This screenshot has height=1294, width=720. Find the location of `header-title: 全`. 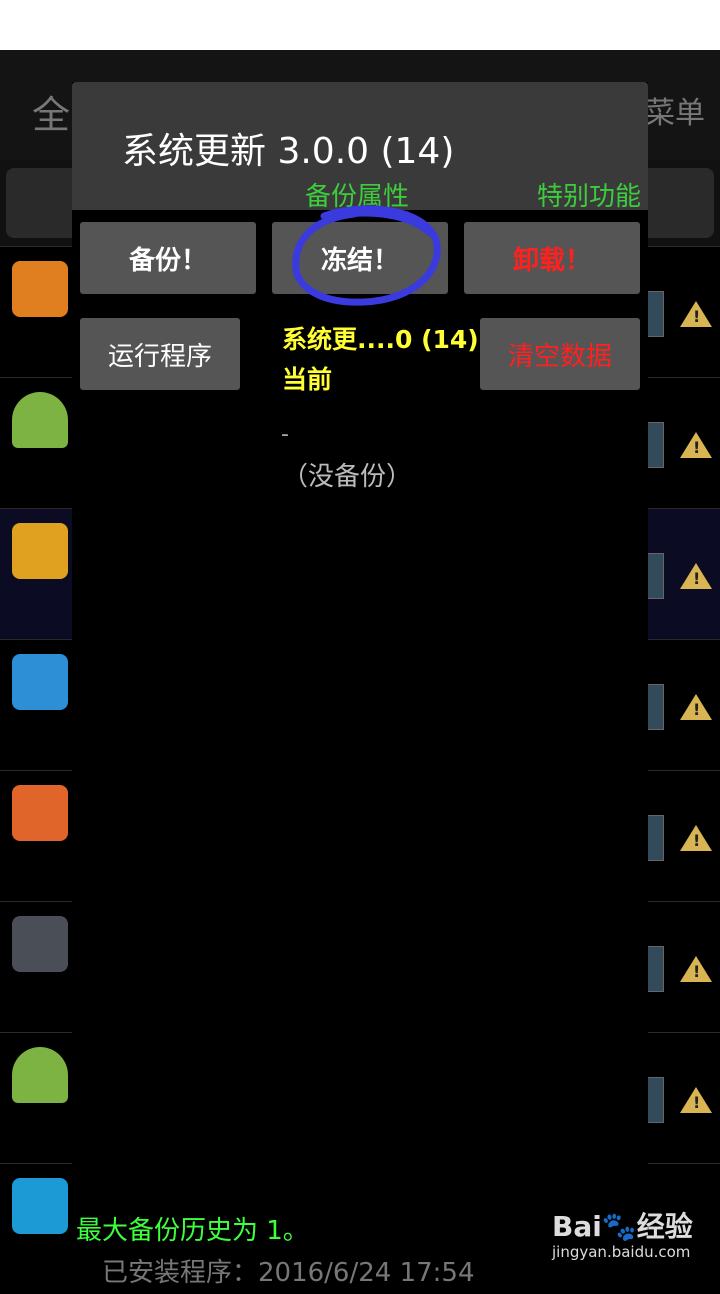

header-title: 全 is located at coordinates (51, 115).